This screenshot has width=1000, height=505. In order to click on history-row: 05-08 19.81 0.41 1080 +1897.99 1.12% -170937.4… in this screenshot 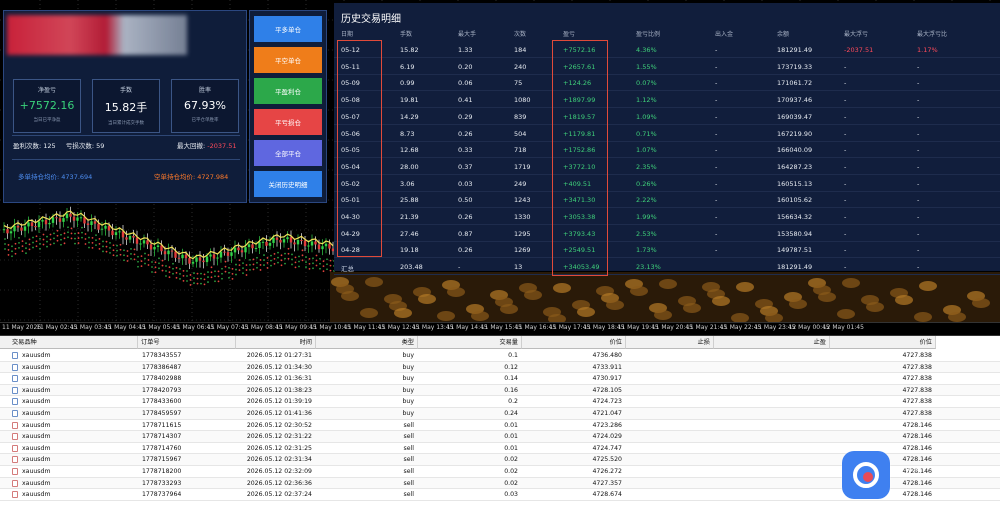, I will do `click(667, 100)`.